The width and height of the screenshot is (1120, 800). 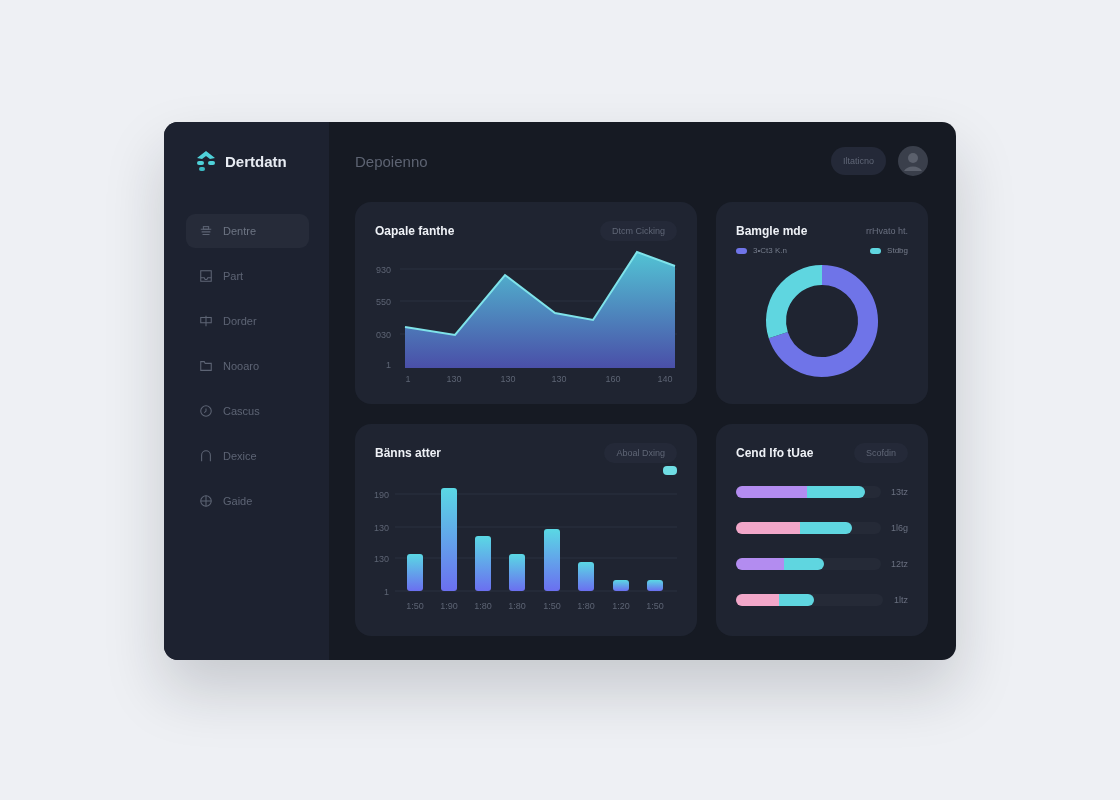 What do you see at coordinates (247, 321) in the screenshot?
I see `sidebar-item: Dorder` at bounding box center [247, 321].